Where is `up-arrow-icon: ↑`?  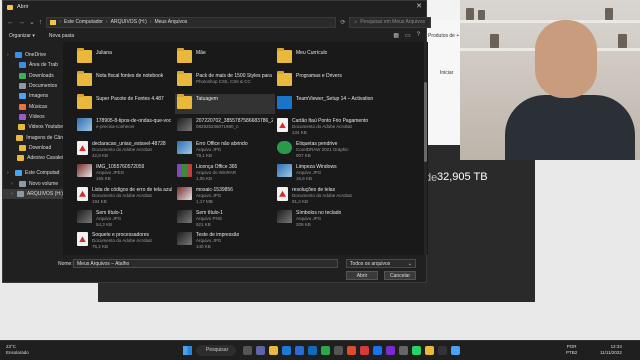
up-arrow-icon: ↑ is located at coordinates (41, 22).